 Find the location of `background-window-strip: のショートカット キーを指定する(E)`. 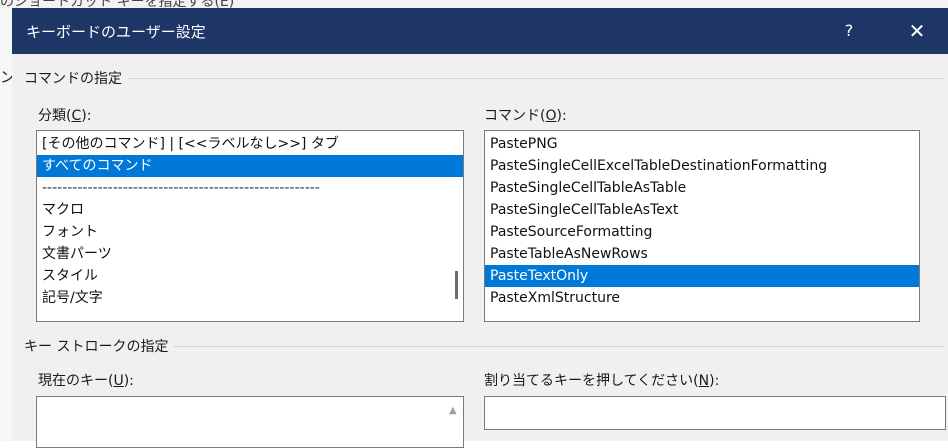

background-window-strip: のショートカット キーを指定する(E) is located at coordinates (474, 4).